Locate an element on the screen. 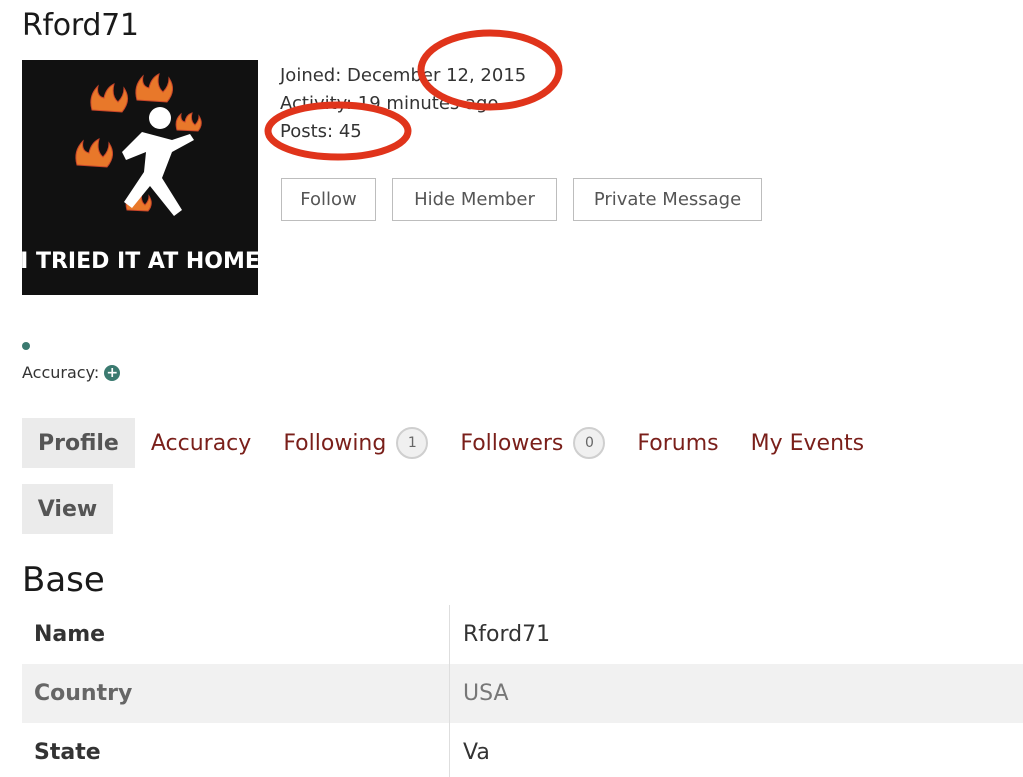  tab-forums: Forums is located at coordinates (677, 443).